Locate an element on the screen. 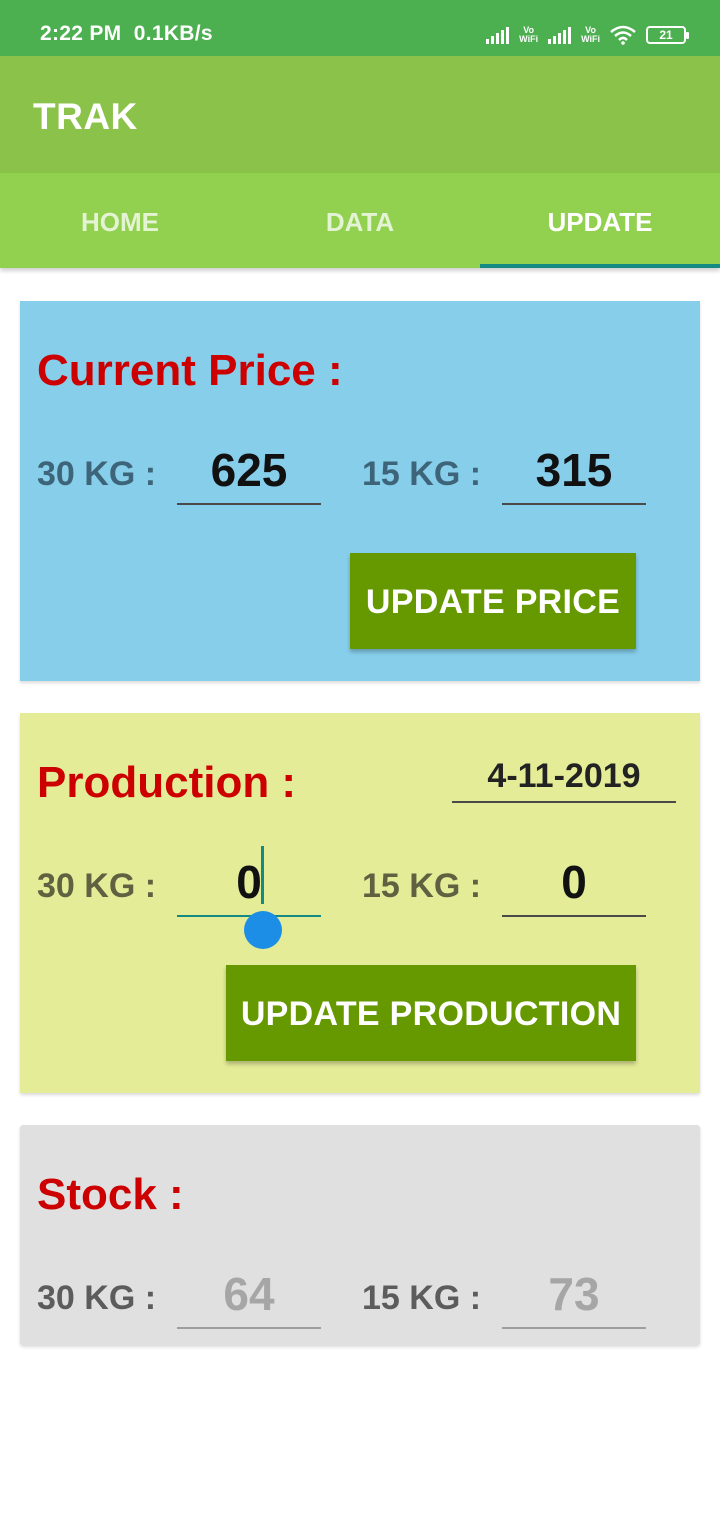 This screenshot has height=1520, width=720. production-heading: Production : is located at coordinates (167, 782).